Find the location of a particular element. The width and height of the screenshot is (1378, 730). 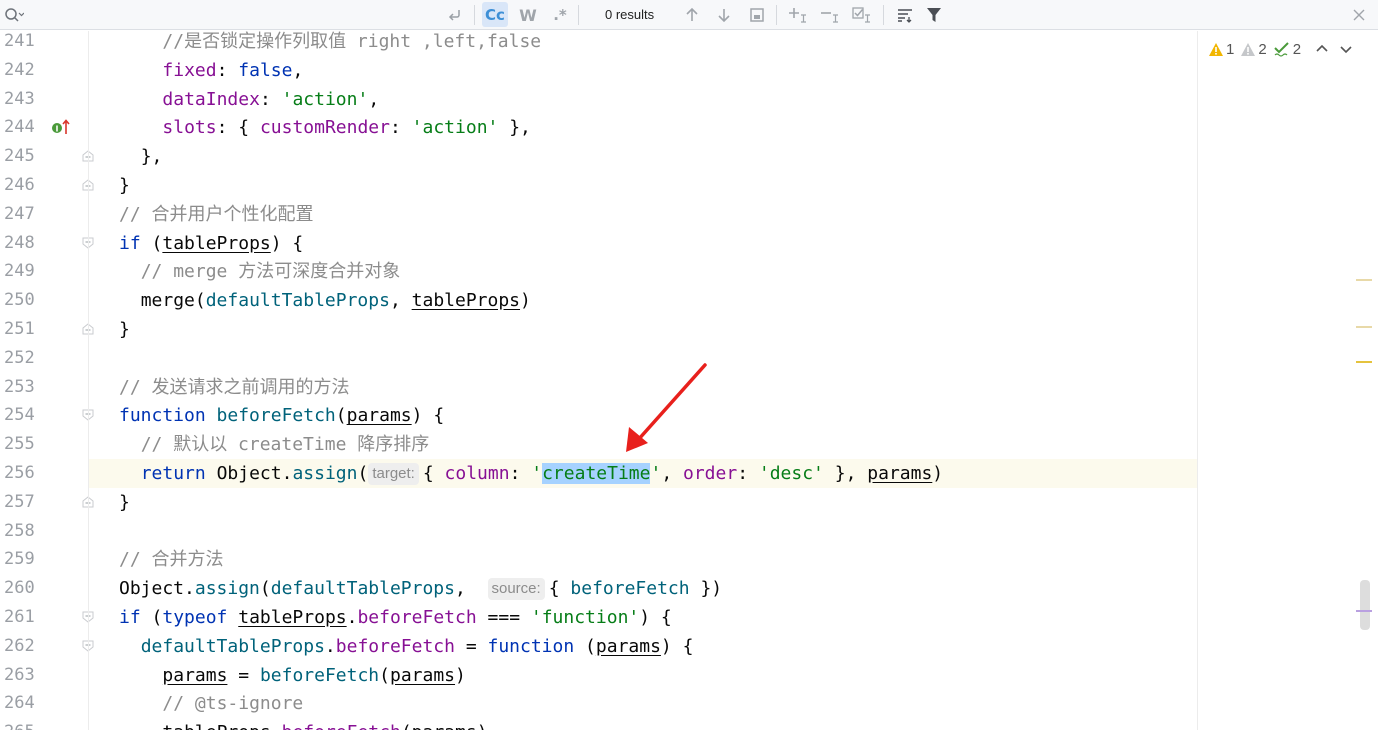

line-number: 258 is located at coordinates (22, 531).